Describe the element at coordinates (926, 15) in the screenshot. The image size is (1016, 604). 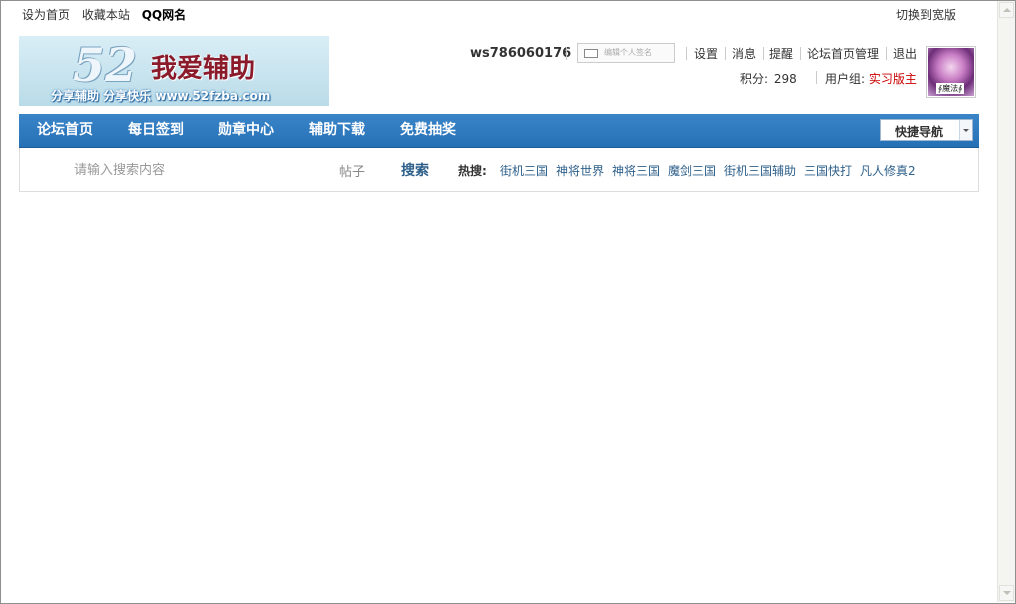
I see `switch-wide-link: 切换到宽版` at that location.